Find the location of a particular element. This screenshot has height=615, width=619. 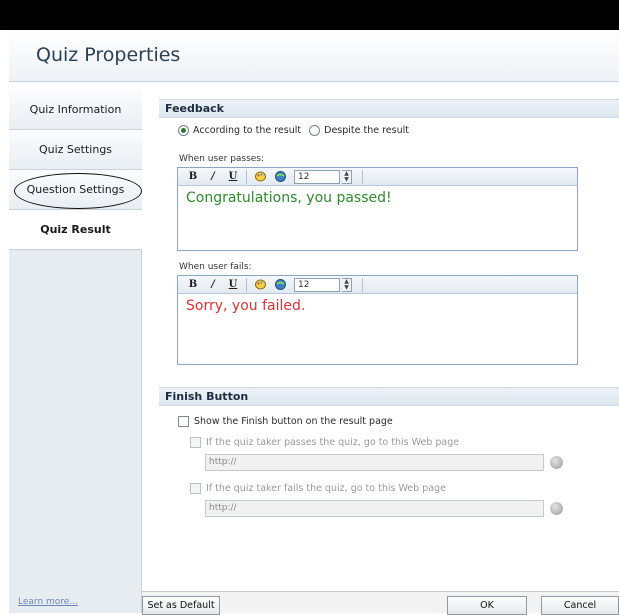

pass-redirect-checkbox is located at coordinates (195, 442).